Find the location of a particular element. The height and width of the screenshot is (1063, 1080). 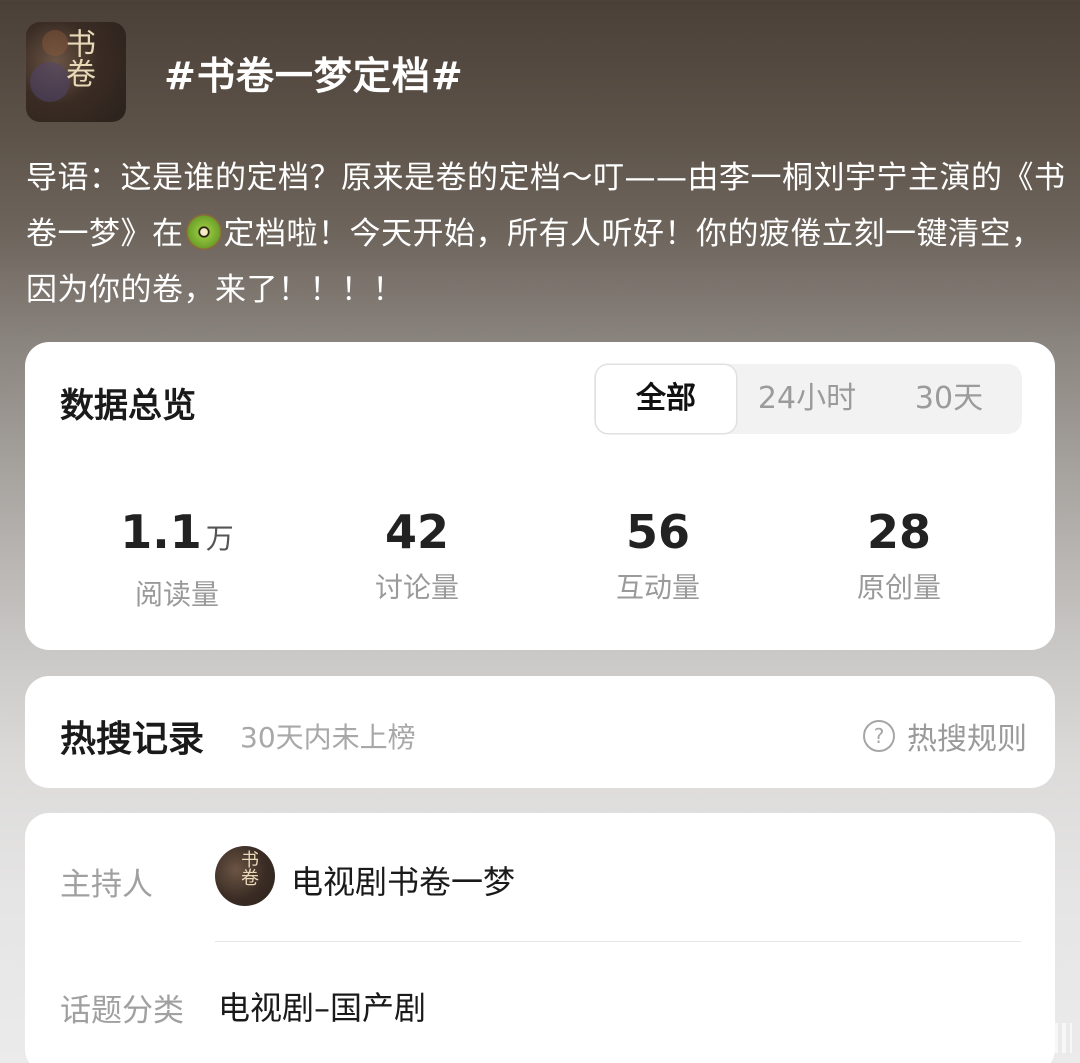

rules-label: 热搜规则 is located at coordinates (967, 739).